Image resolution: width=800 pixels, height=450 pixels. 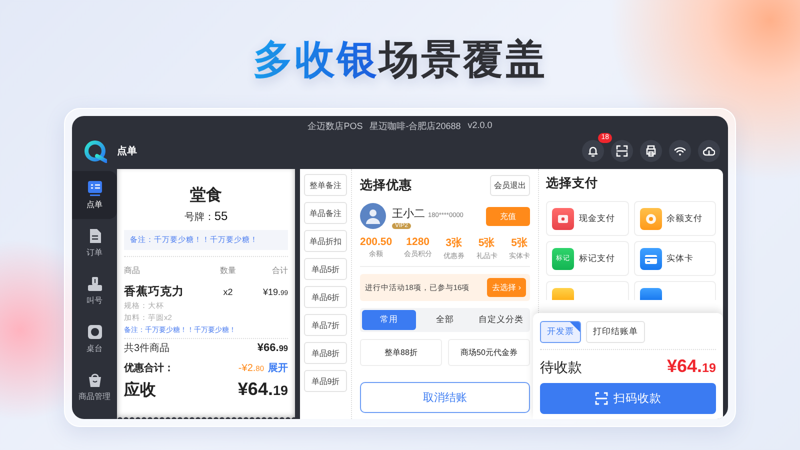 I want to click on print-button, so click(x=651, y=151).